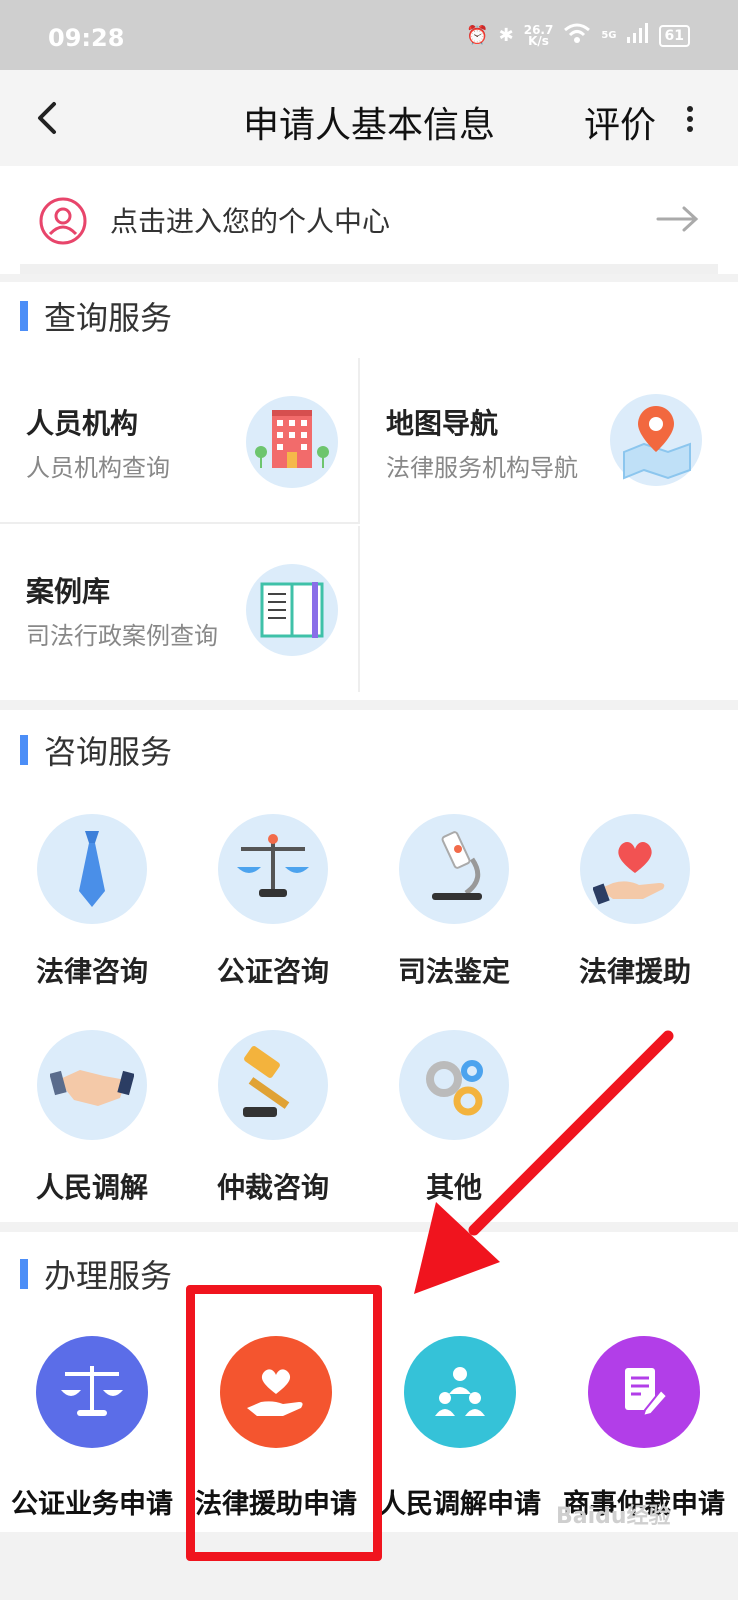  What do you see at coordinates (544, 1162) in the screenshot?
I see `annotation-arrow` at bounding box center [544, 1162].